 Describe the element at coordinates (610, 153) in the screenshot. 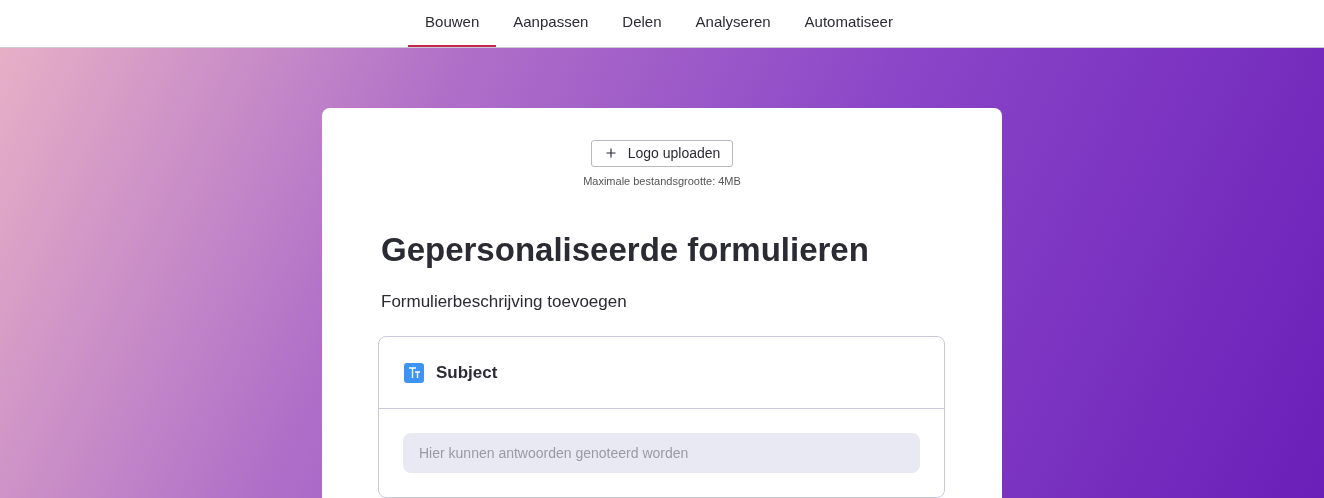

I see `plus-icon` at that location.